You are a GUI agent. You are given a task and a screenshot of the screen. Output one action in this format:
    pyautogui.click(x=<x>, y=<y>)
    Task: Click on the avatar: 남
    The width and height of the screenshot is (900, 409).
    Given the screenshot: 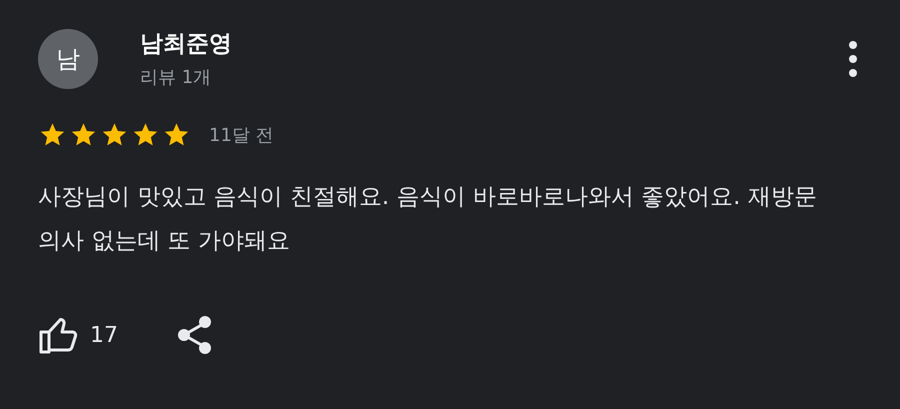 What is the action you would take?
    pyautogui.click(x=68, y=58)
    